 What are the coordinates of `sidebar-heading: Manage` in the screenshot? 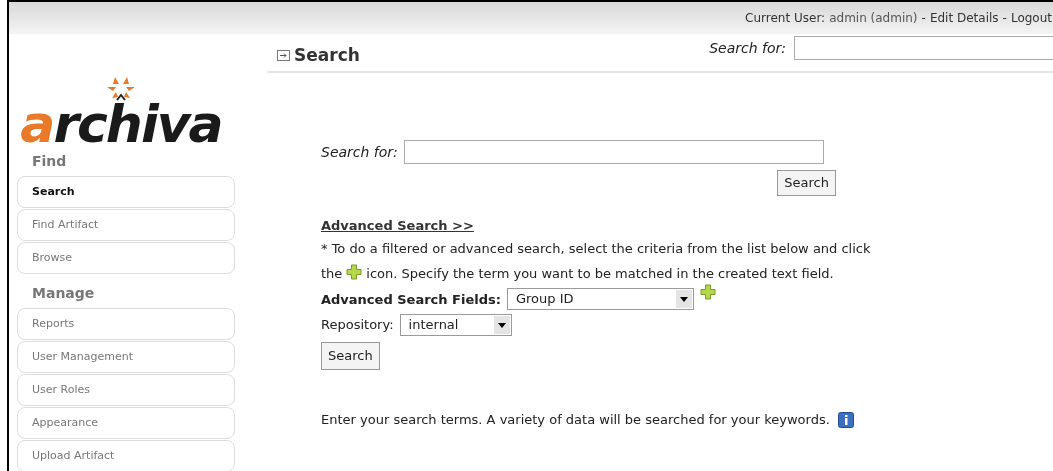 It's located at (63, 293).